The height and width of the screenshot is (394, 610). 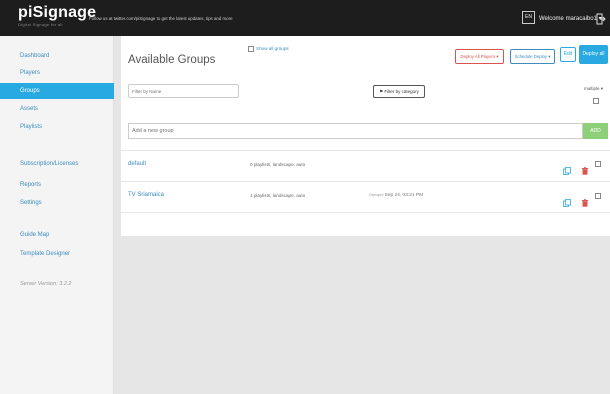 What do you see at coordinates (355, 131) in the screenshot?
I see `add-group-input` at bounding box center [355, 131].